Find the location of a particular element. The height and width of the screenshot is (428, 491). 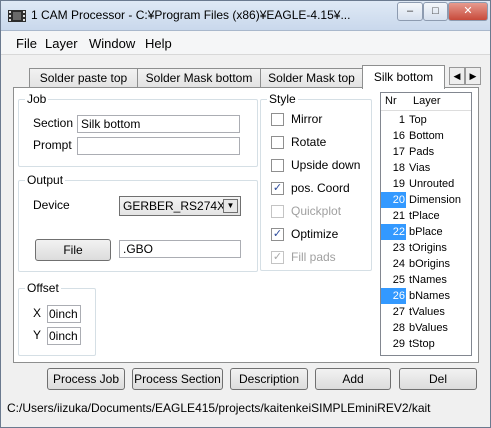

offset-y-input: 0inch is located at coordinates (64, 336).